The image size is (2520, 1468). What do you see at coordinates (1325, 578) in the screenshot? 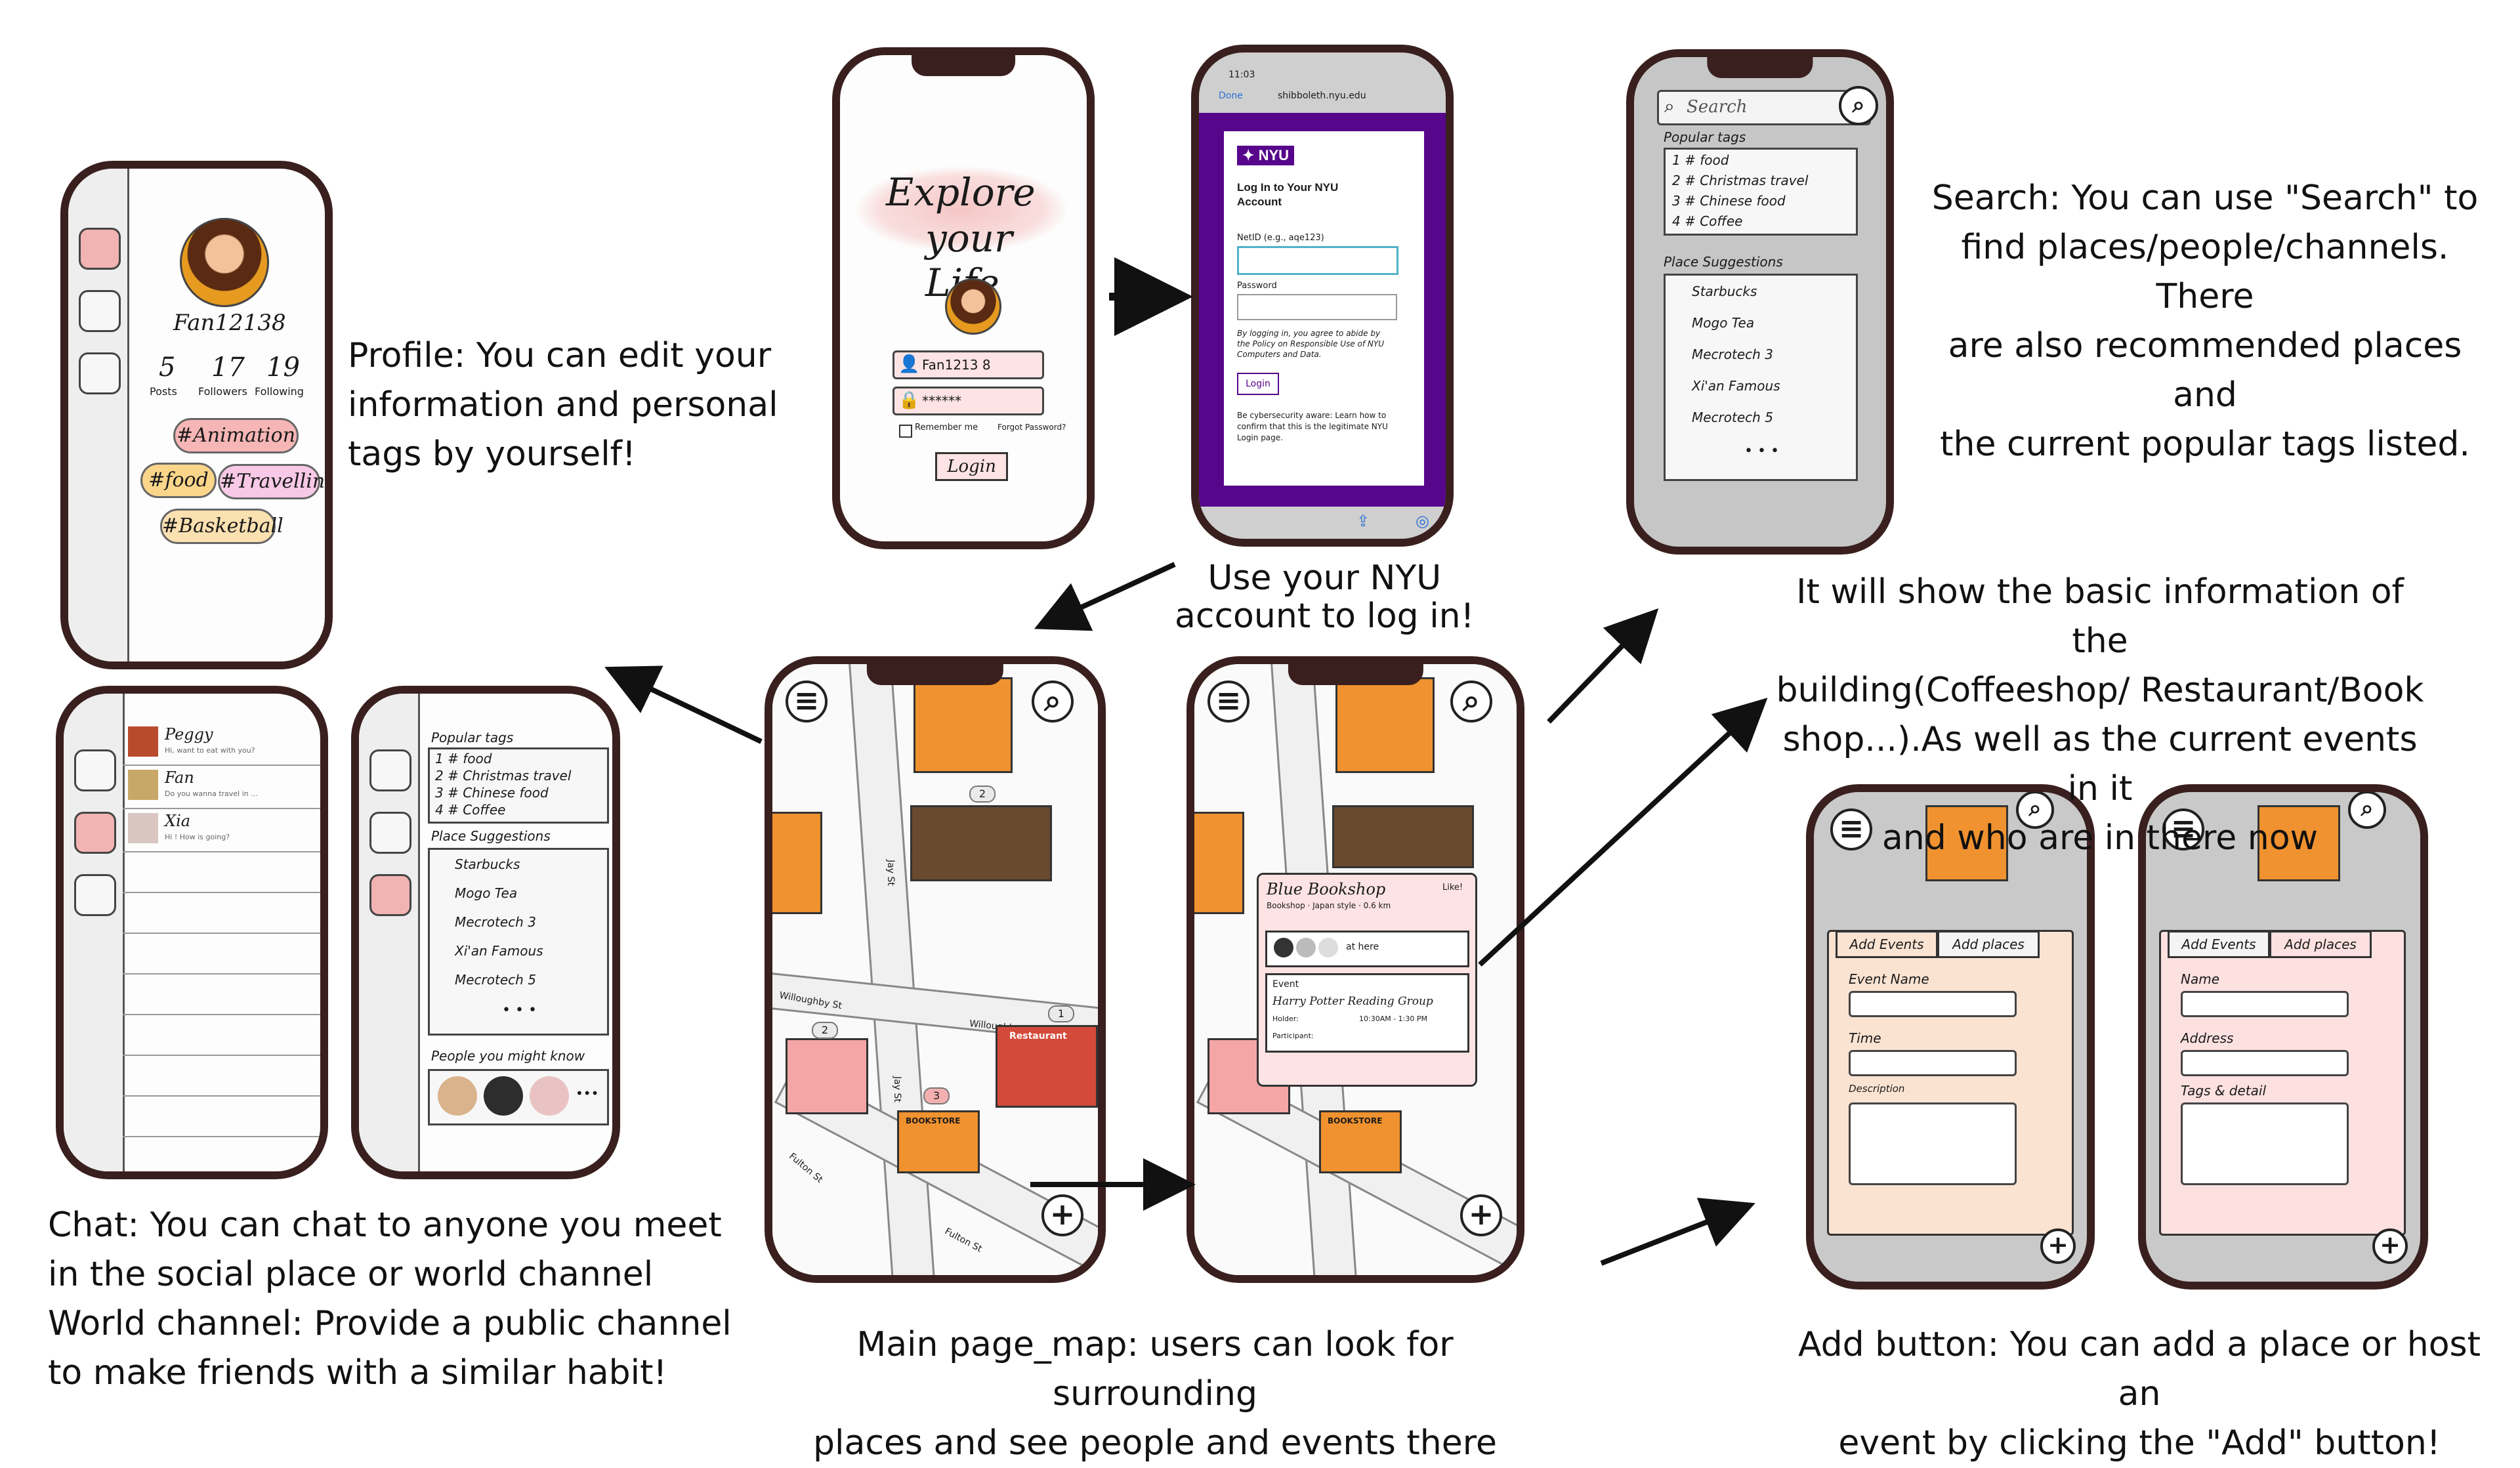
I see `caption-line: Use your NYU` at bounding box center [1325, 578].